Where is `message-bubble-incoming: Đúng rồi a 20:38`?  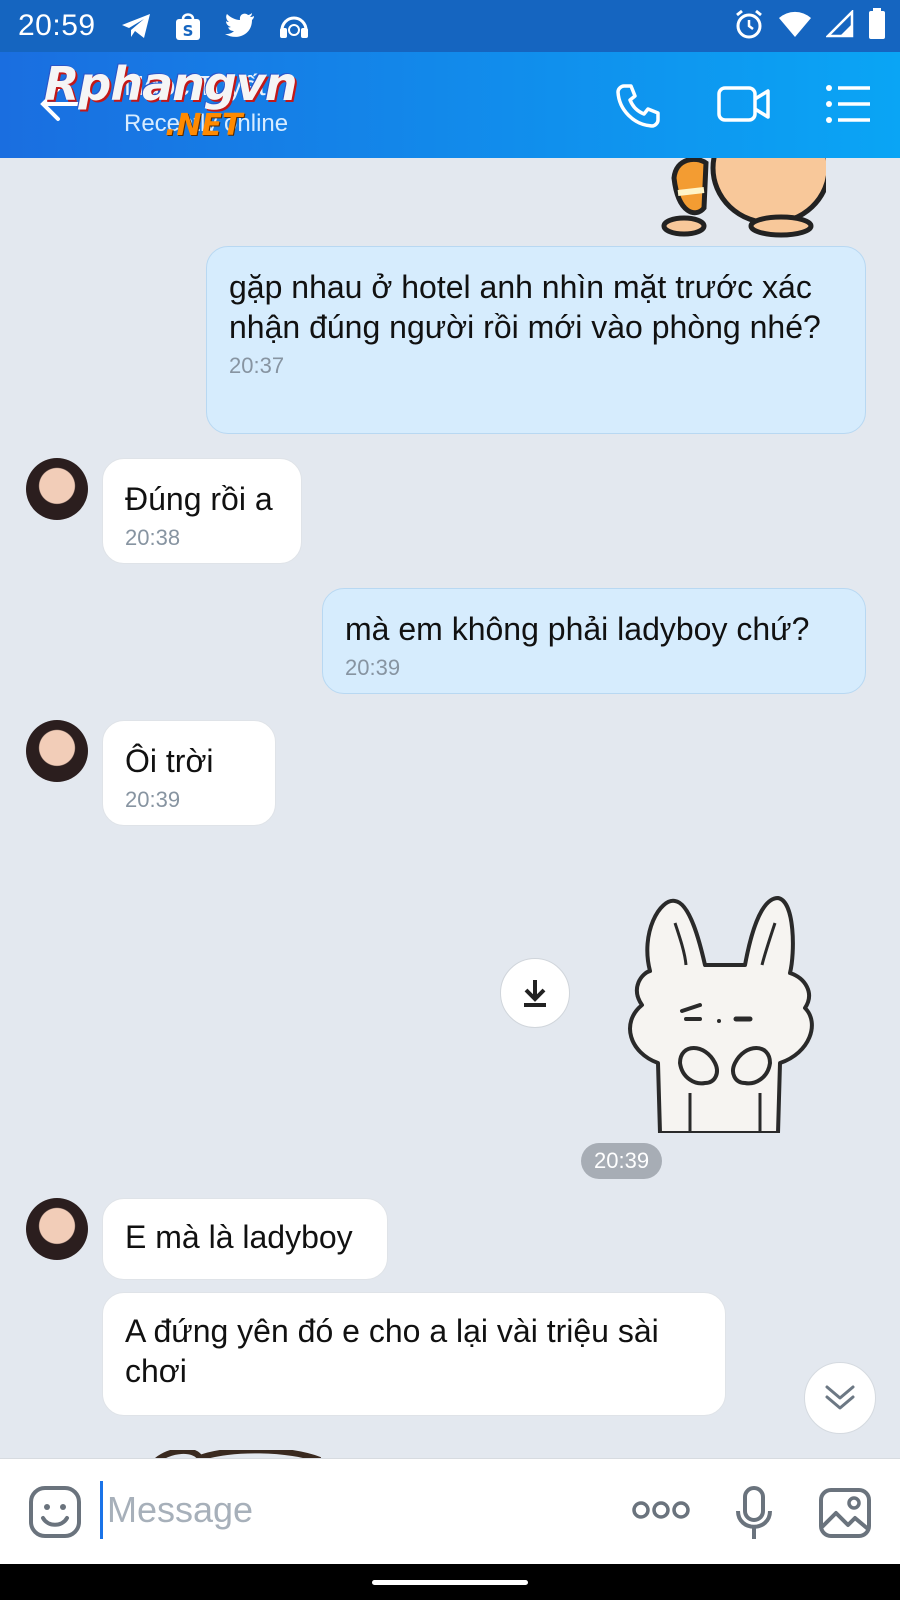 message-bubble-incoming: Đúng rồi a 20:38 is located at coordinates (202, 511).